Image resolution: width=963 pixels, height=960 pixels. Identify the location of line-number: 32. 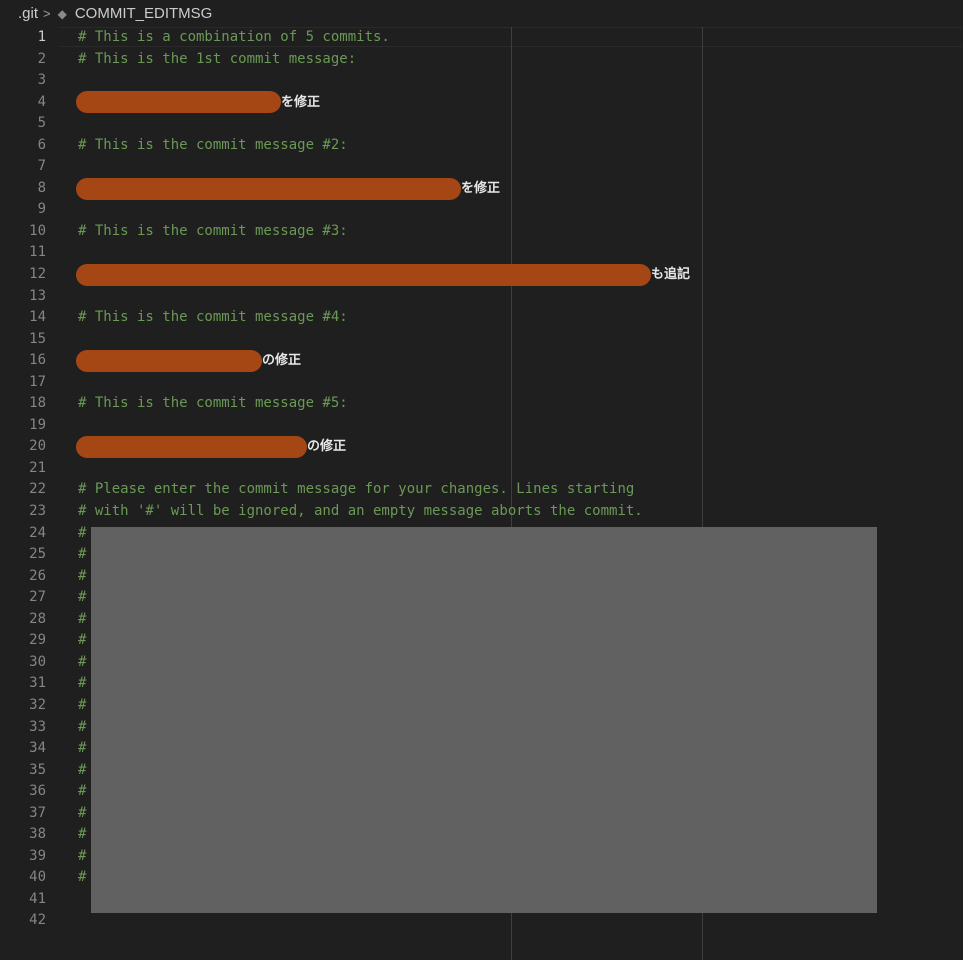
(37, 704).